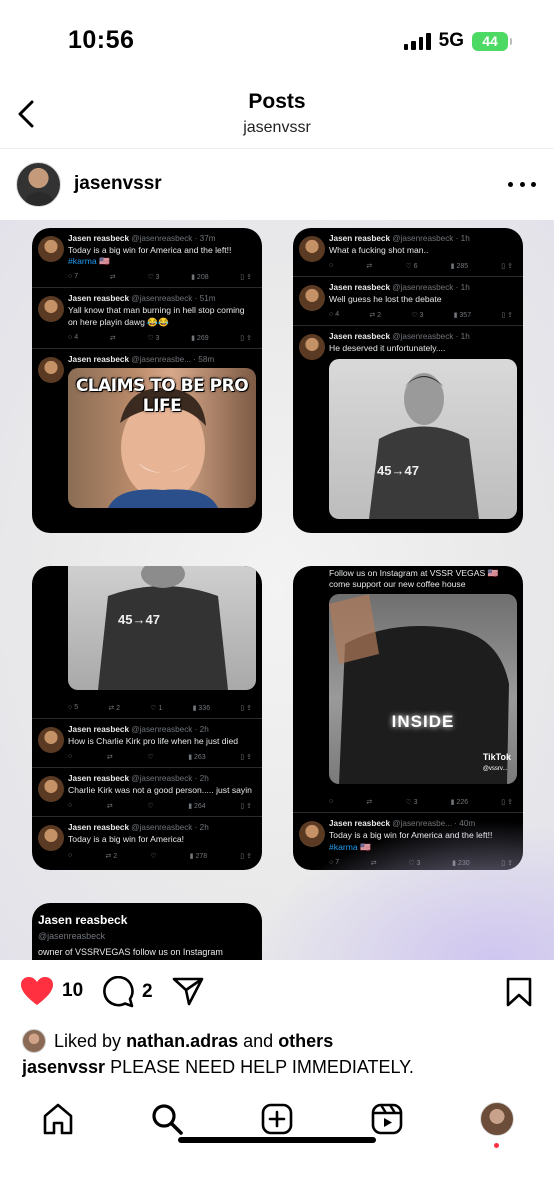  What do you see at coordinates (126, 839) in the screenshot?
I see `tweet-text: Today is a big win for America!` at bounding box center [126, 839].